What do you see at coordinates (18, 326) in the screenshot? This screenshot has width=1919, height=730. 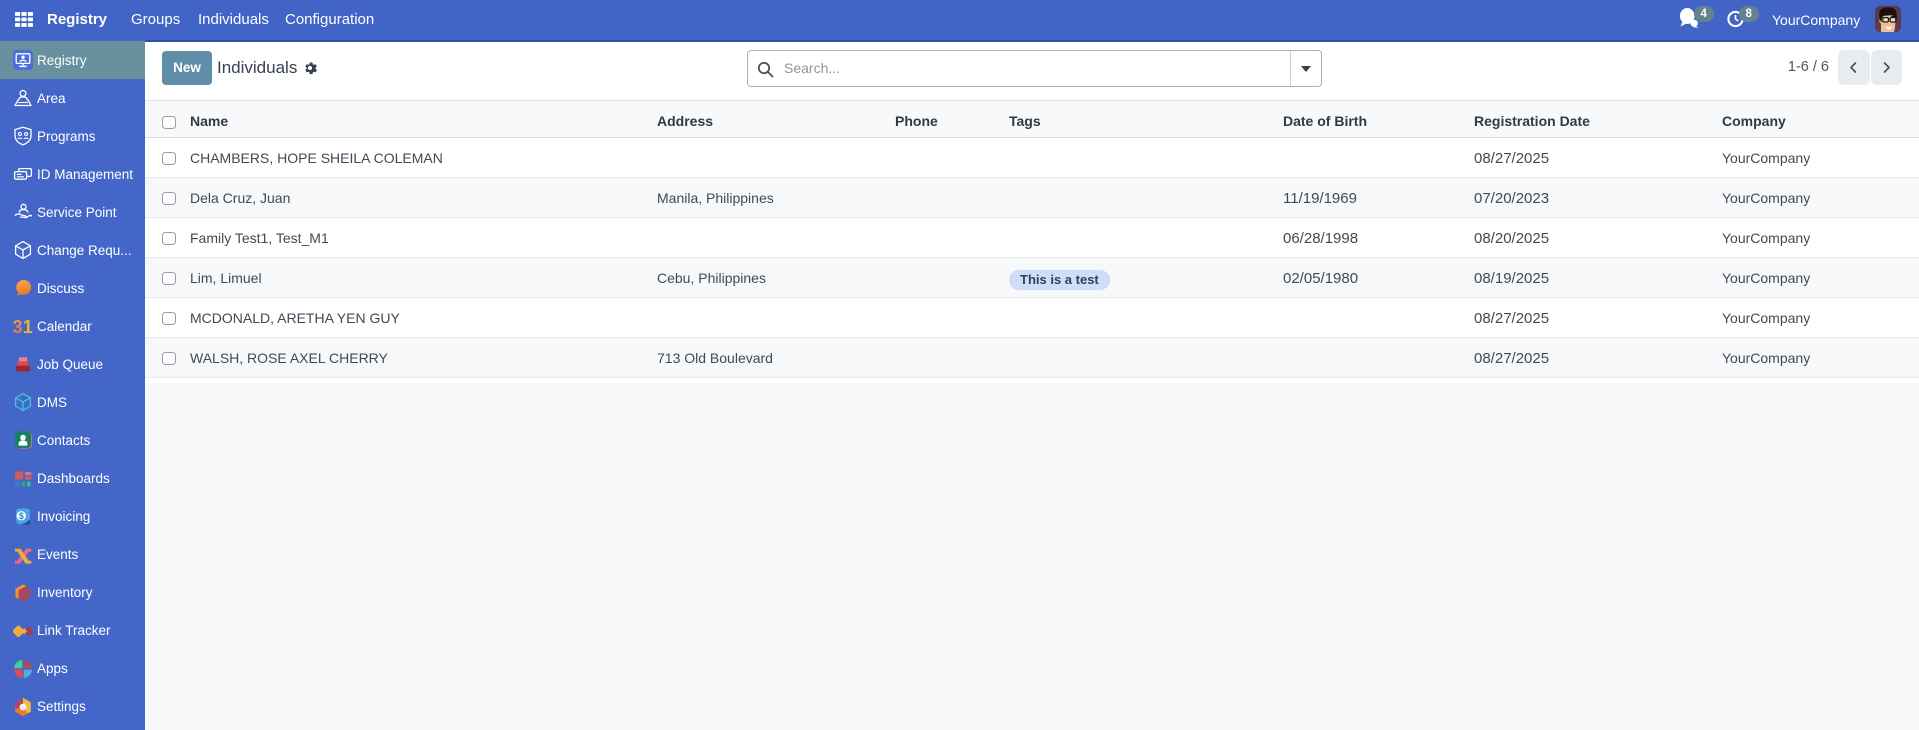 I see `svg-text: 3` at bounding box center [18, 326].